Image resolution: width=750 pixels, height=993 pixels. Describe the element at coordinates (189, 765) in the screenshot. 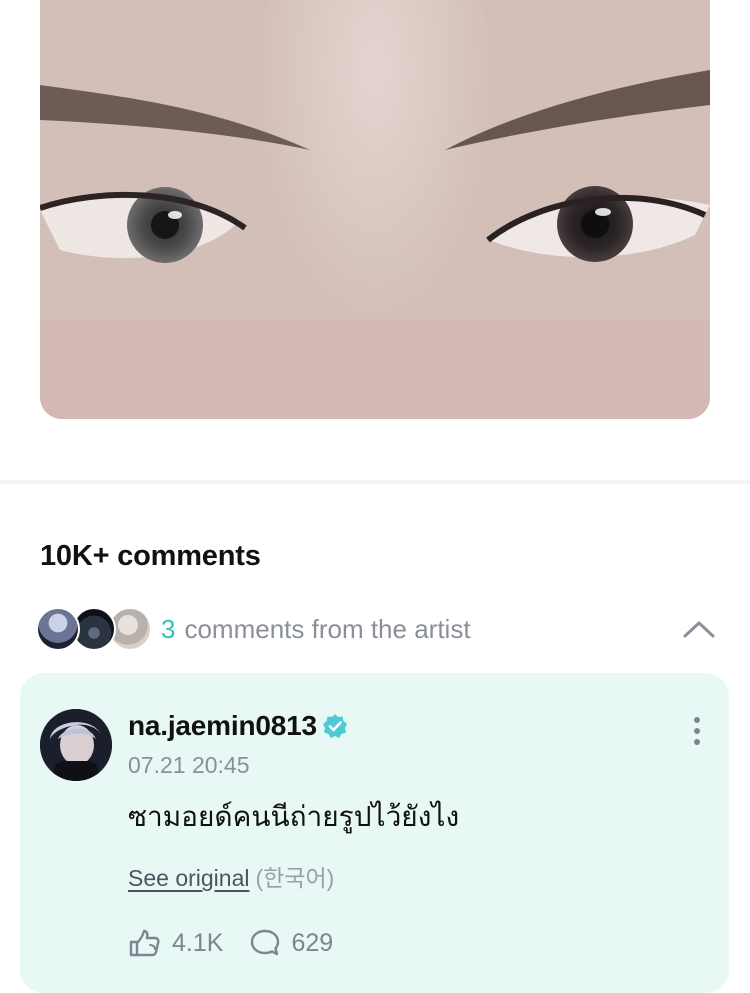

I see `comment-timestamp: 07.21 20:45` at that location.